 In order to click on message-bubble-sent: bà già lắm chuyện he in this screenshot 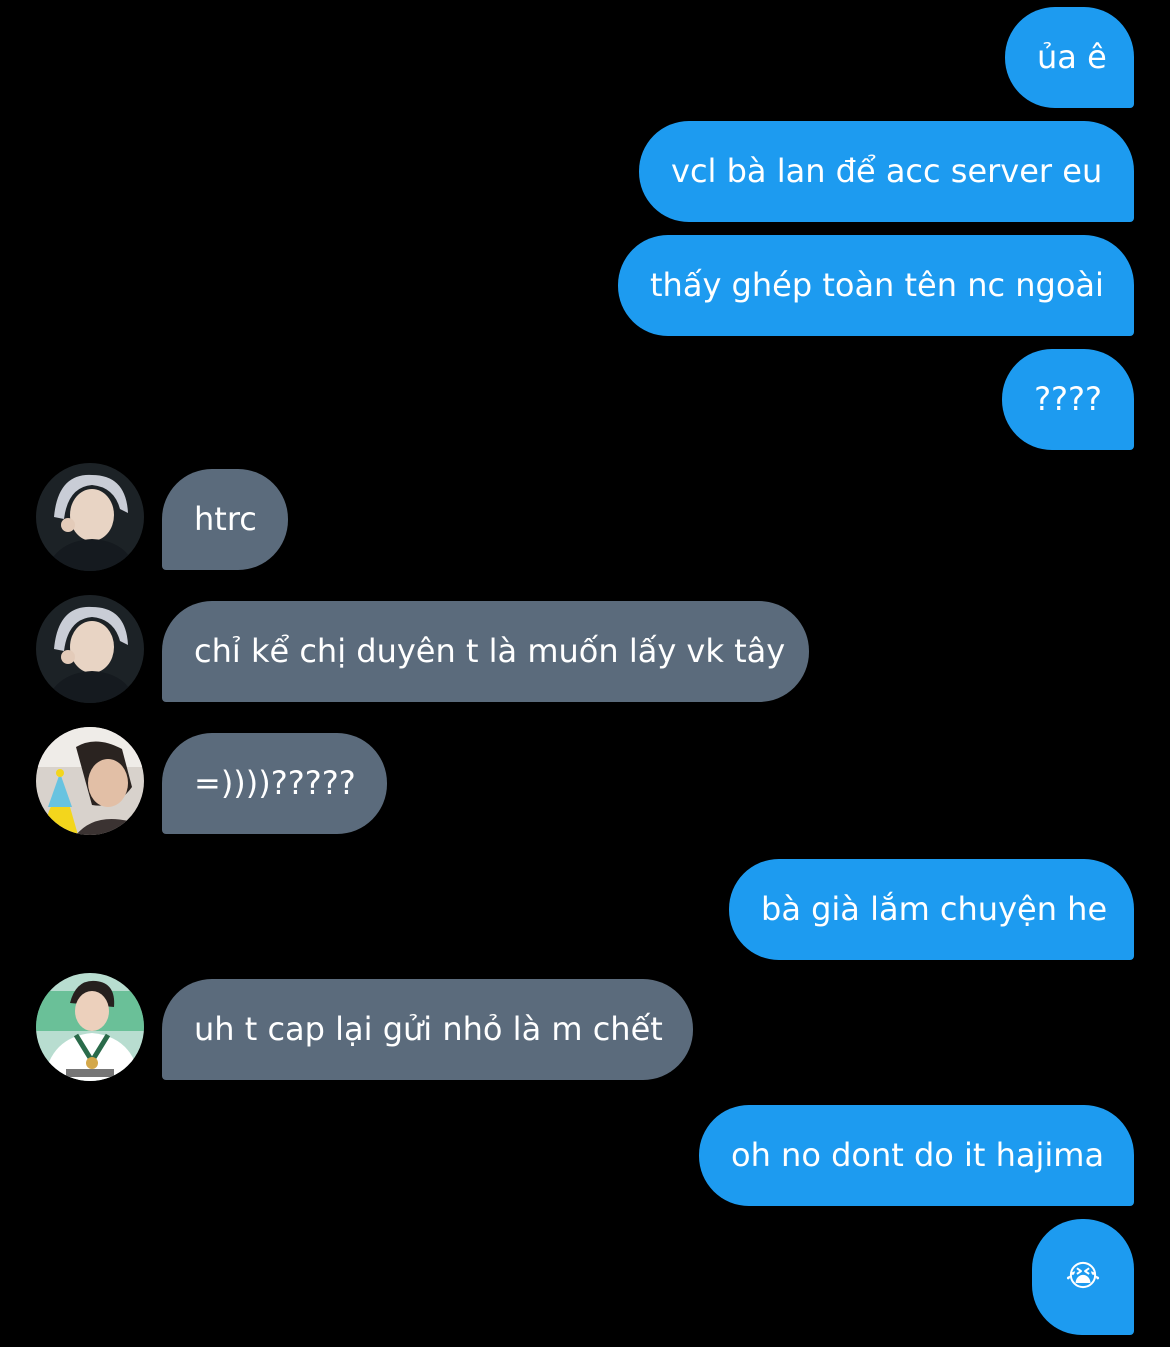, I will do `click(931, 909)`.